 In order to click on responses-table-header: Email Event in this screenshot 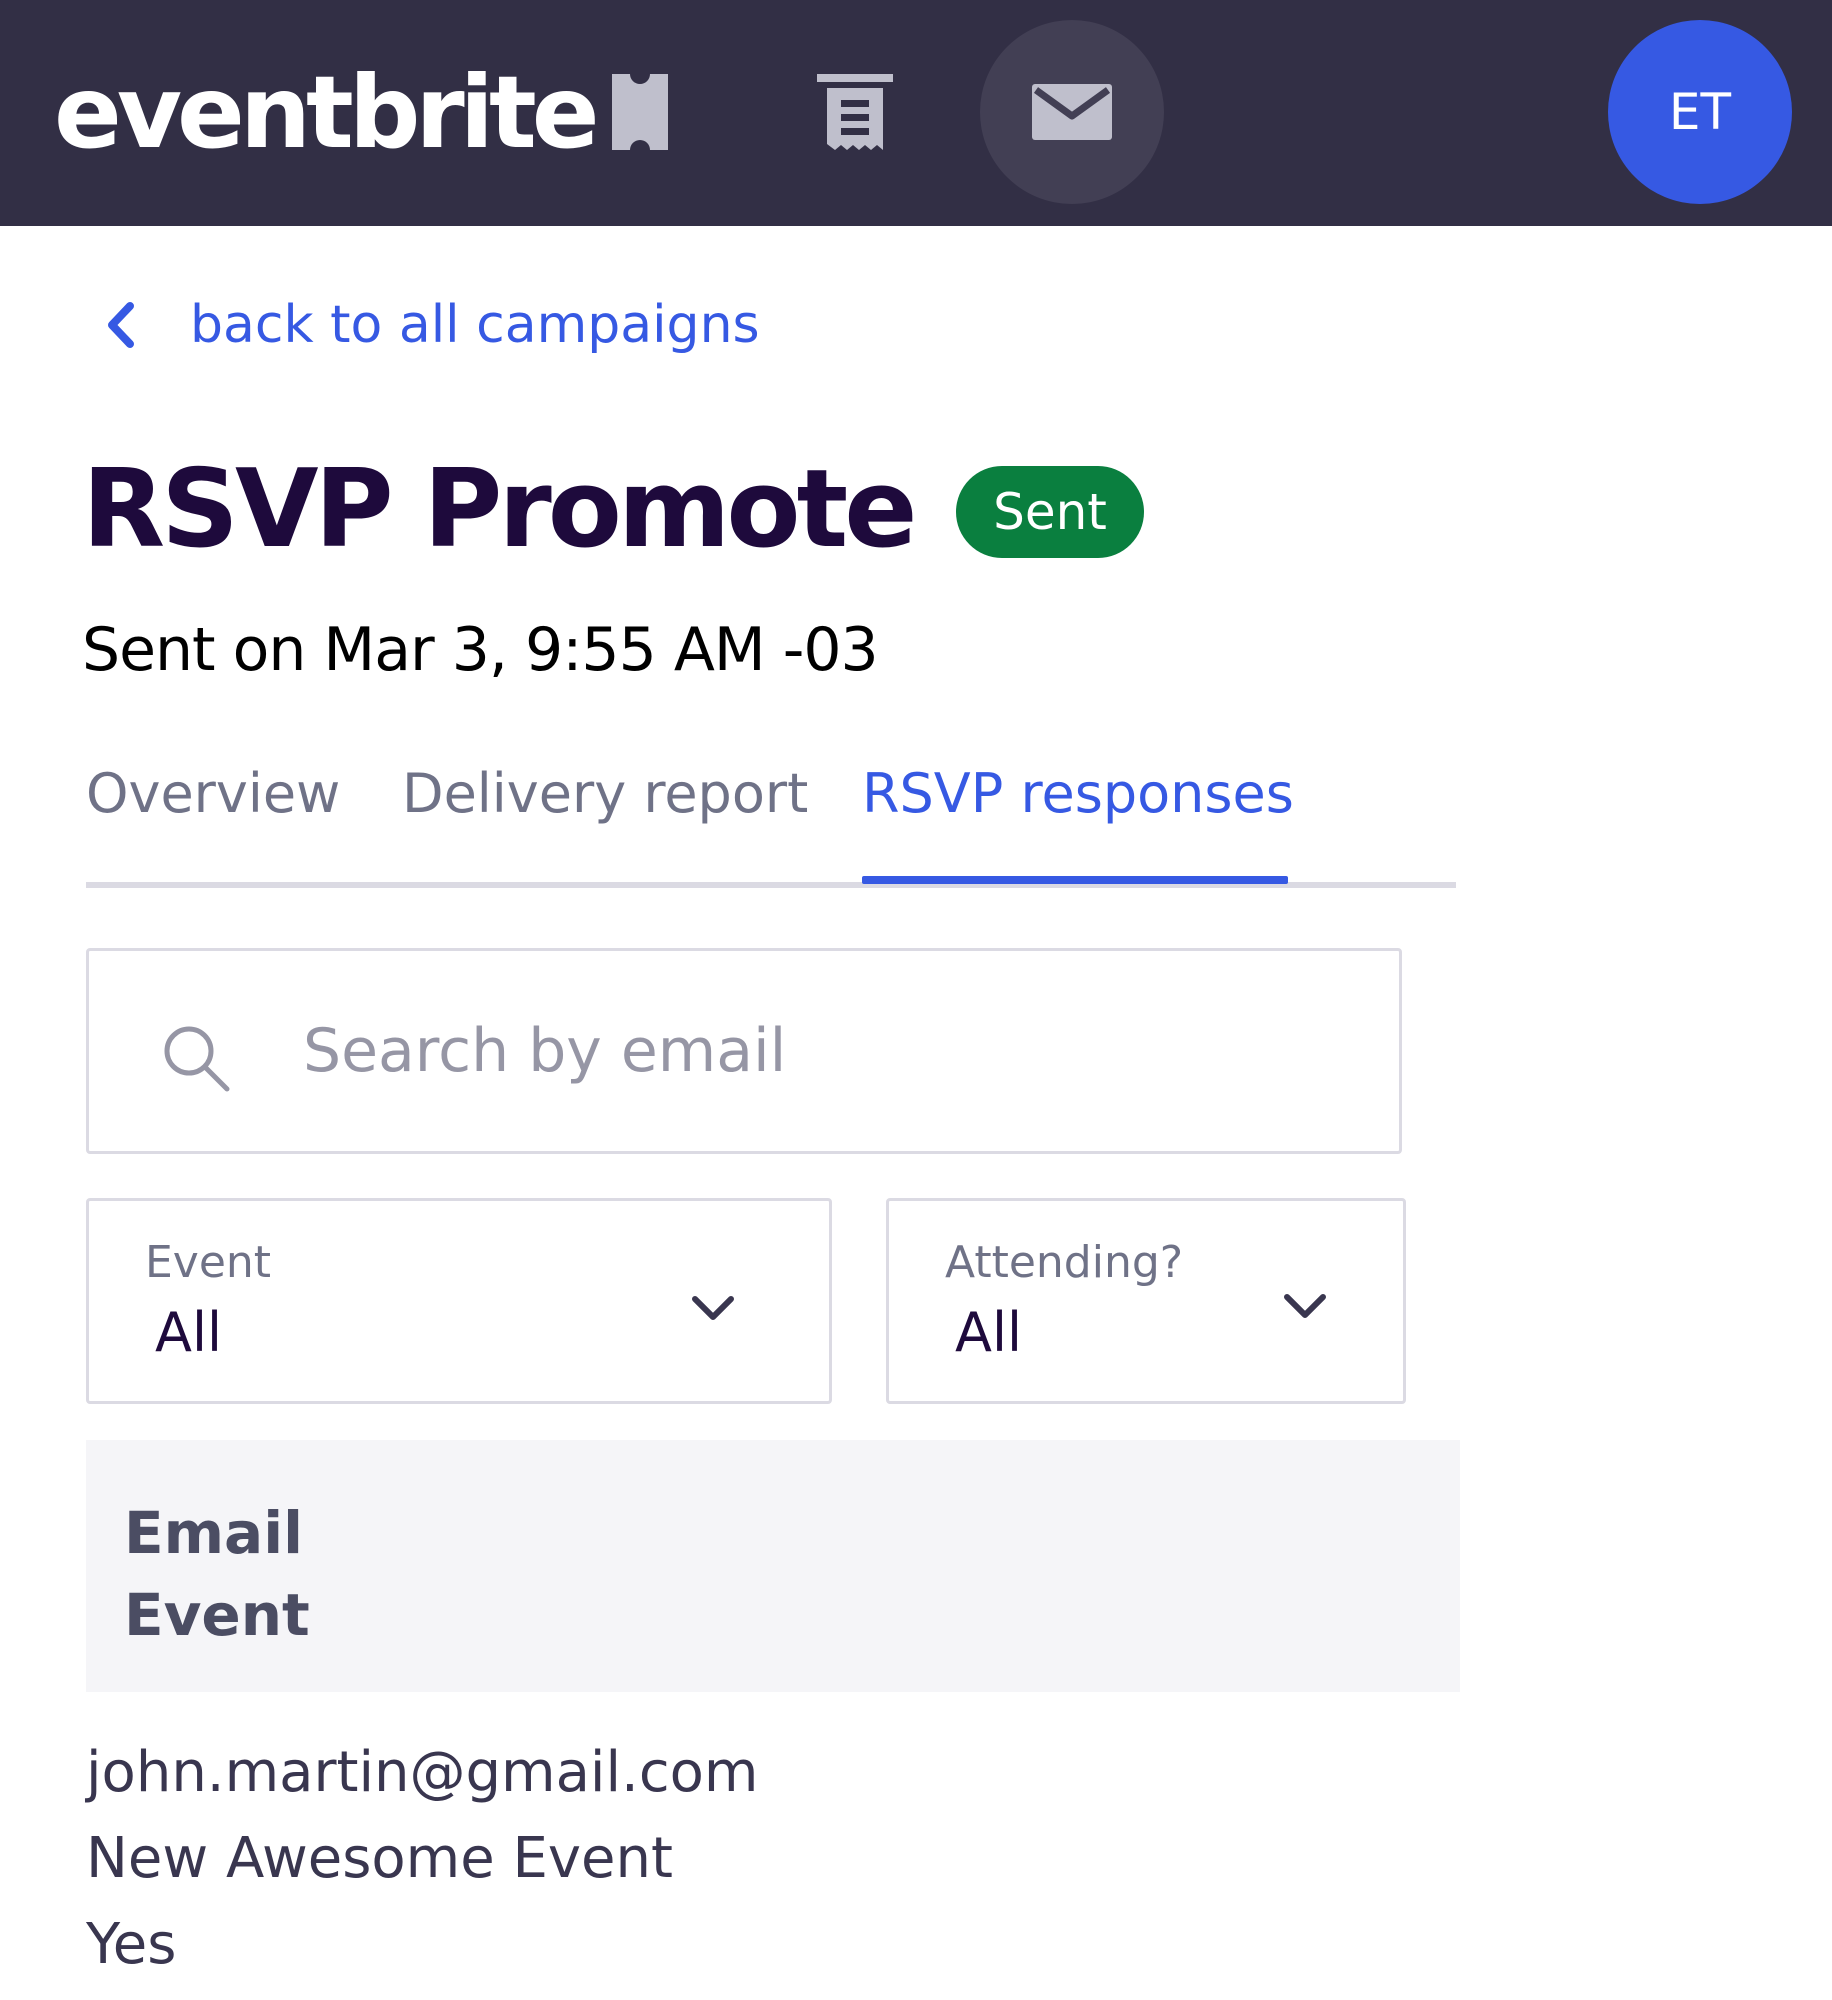, I will do `click(773, 1566)`.